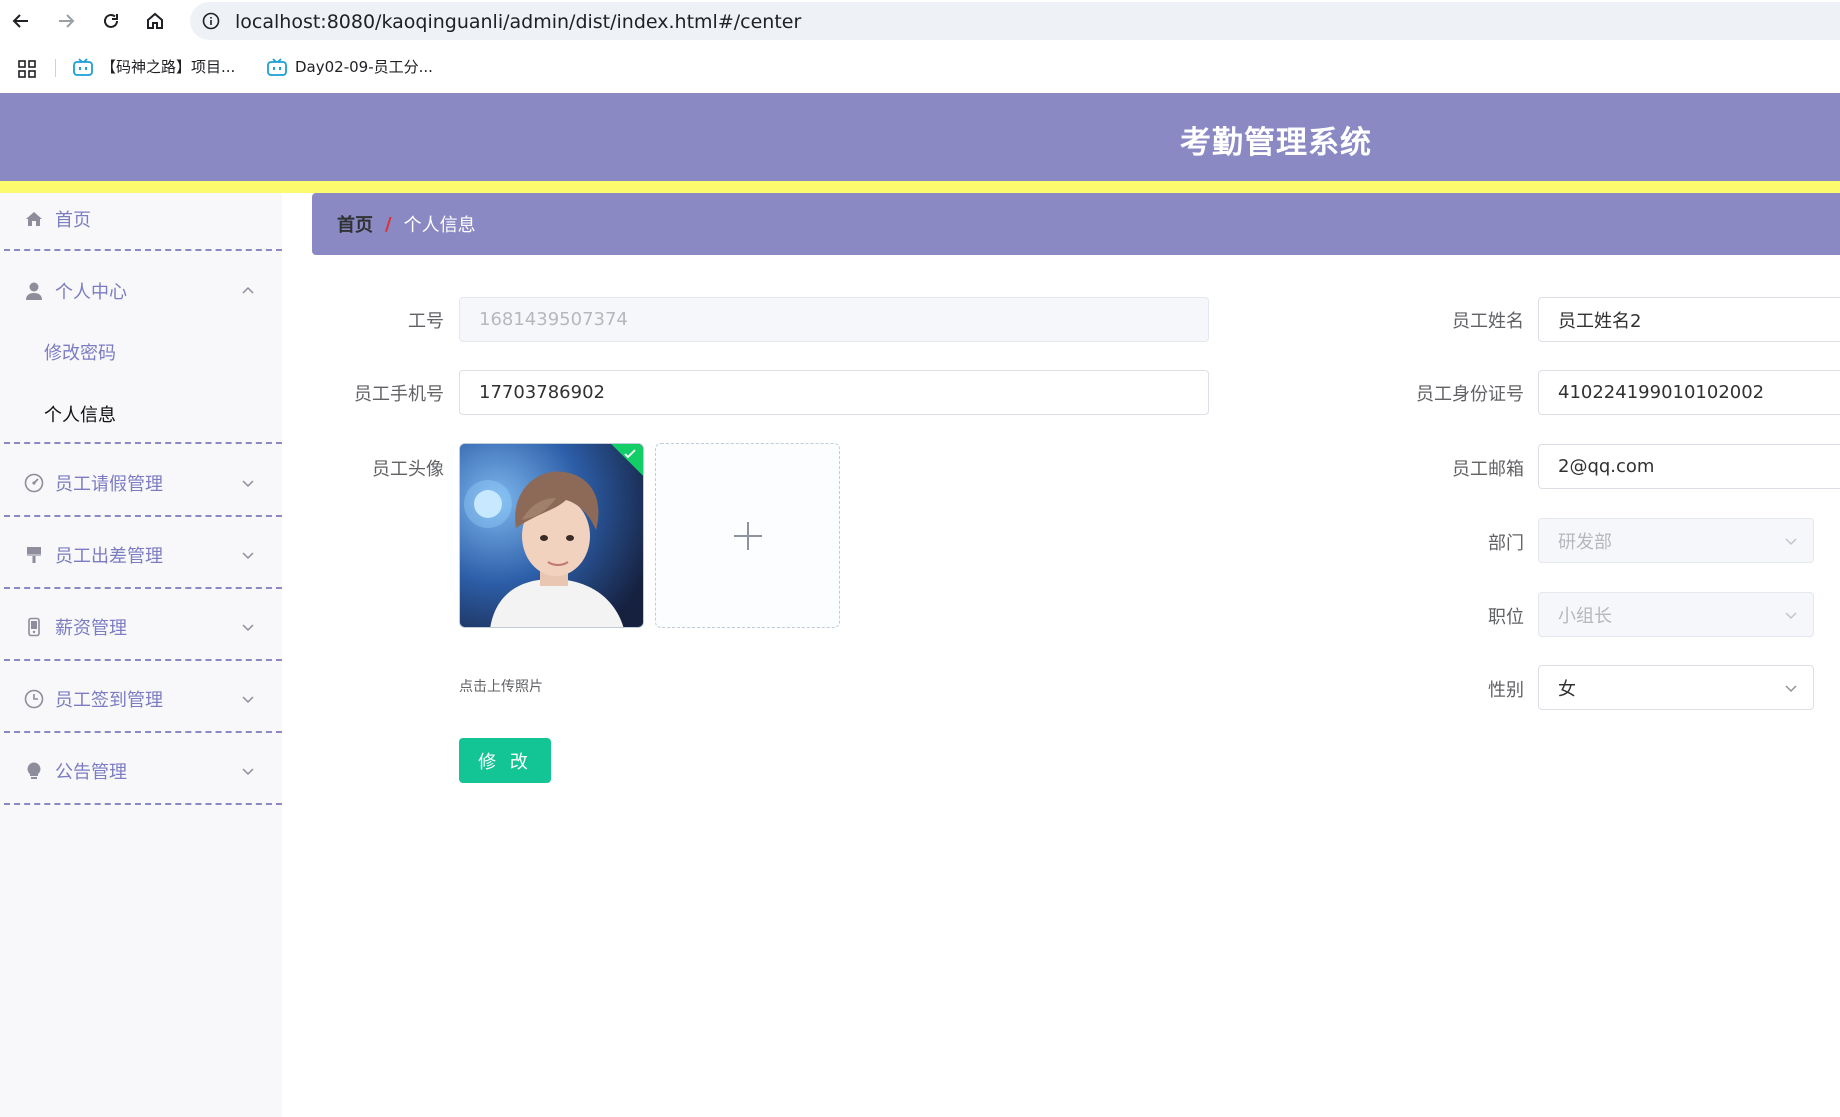 The height and width of the screenshot is (1117, 1840). Describe the element at coordinates (248, 290) in the screenshot. I see `chevron-up-icon` at that location.